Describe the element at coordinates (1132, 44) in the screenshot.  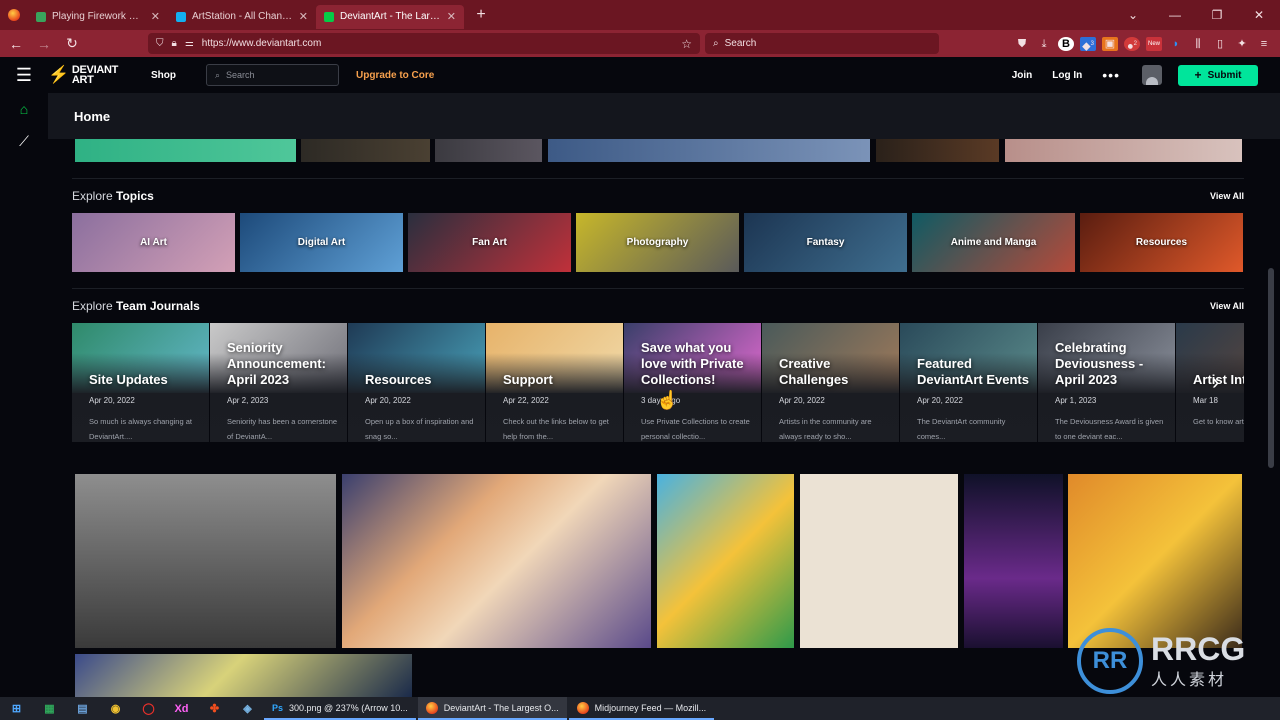
I see `extension-red-icon: ●2` at that location.